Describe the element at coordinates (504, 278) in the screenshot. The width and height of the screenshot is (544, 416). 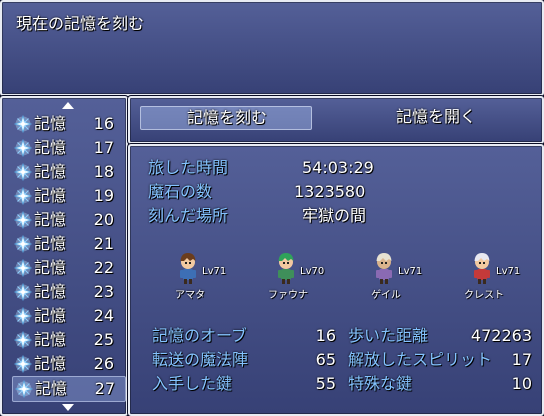
I see `party-member-4: Lv71 クレスト` at that location.